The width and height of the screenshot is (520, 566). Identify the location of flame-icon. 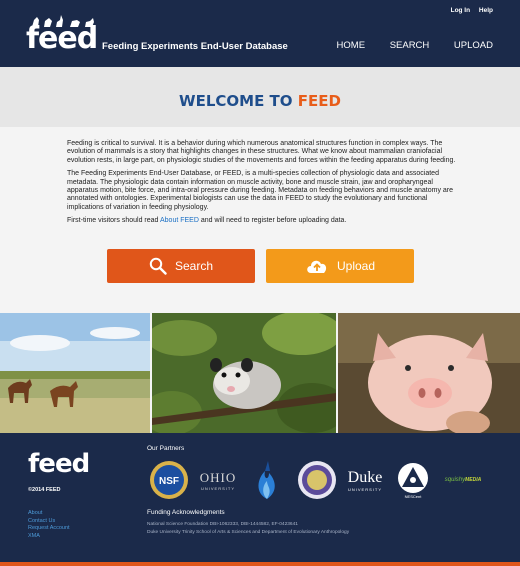
(266, 480).